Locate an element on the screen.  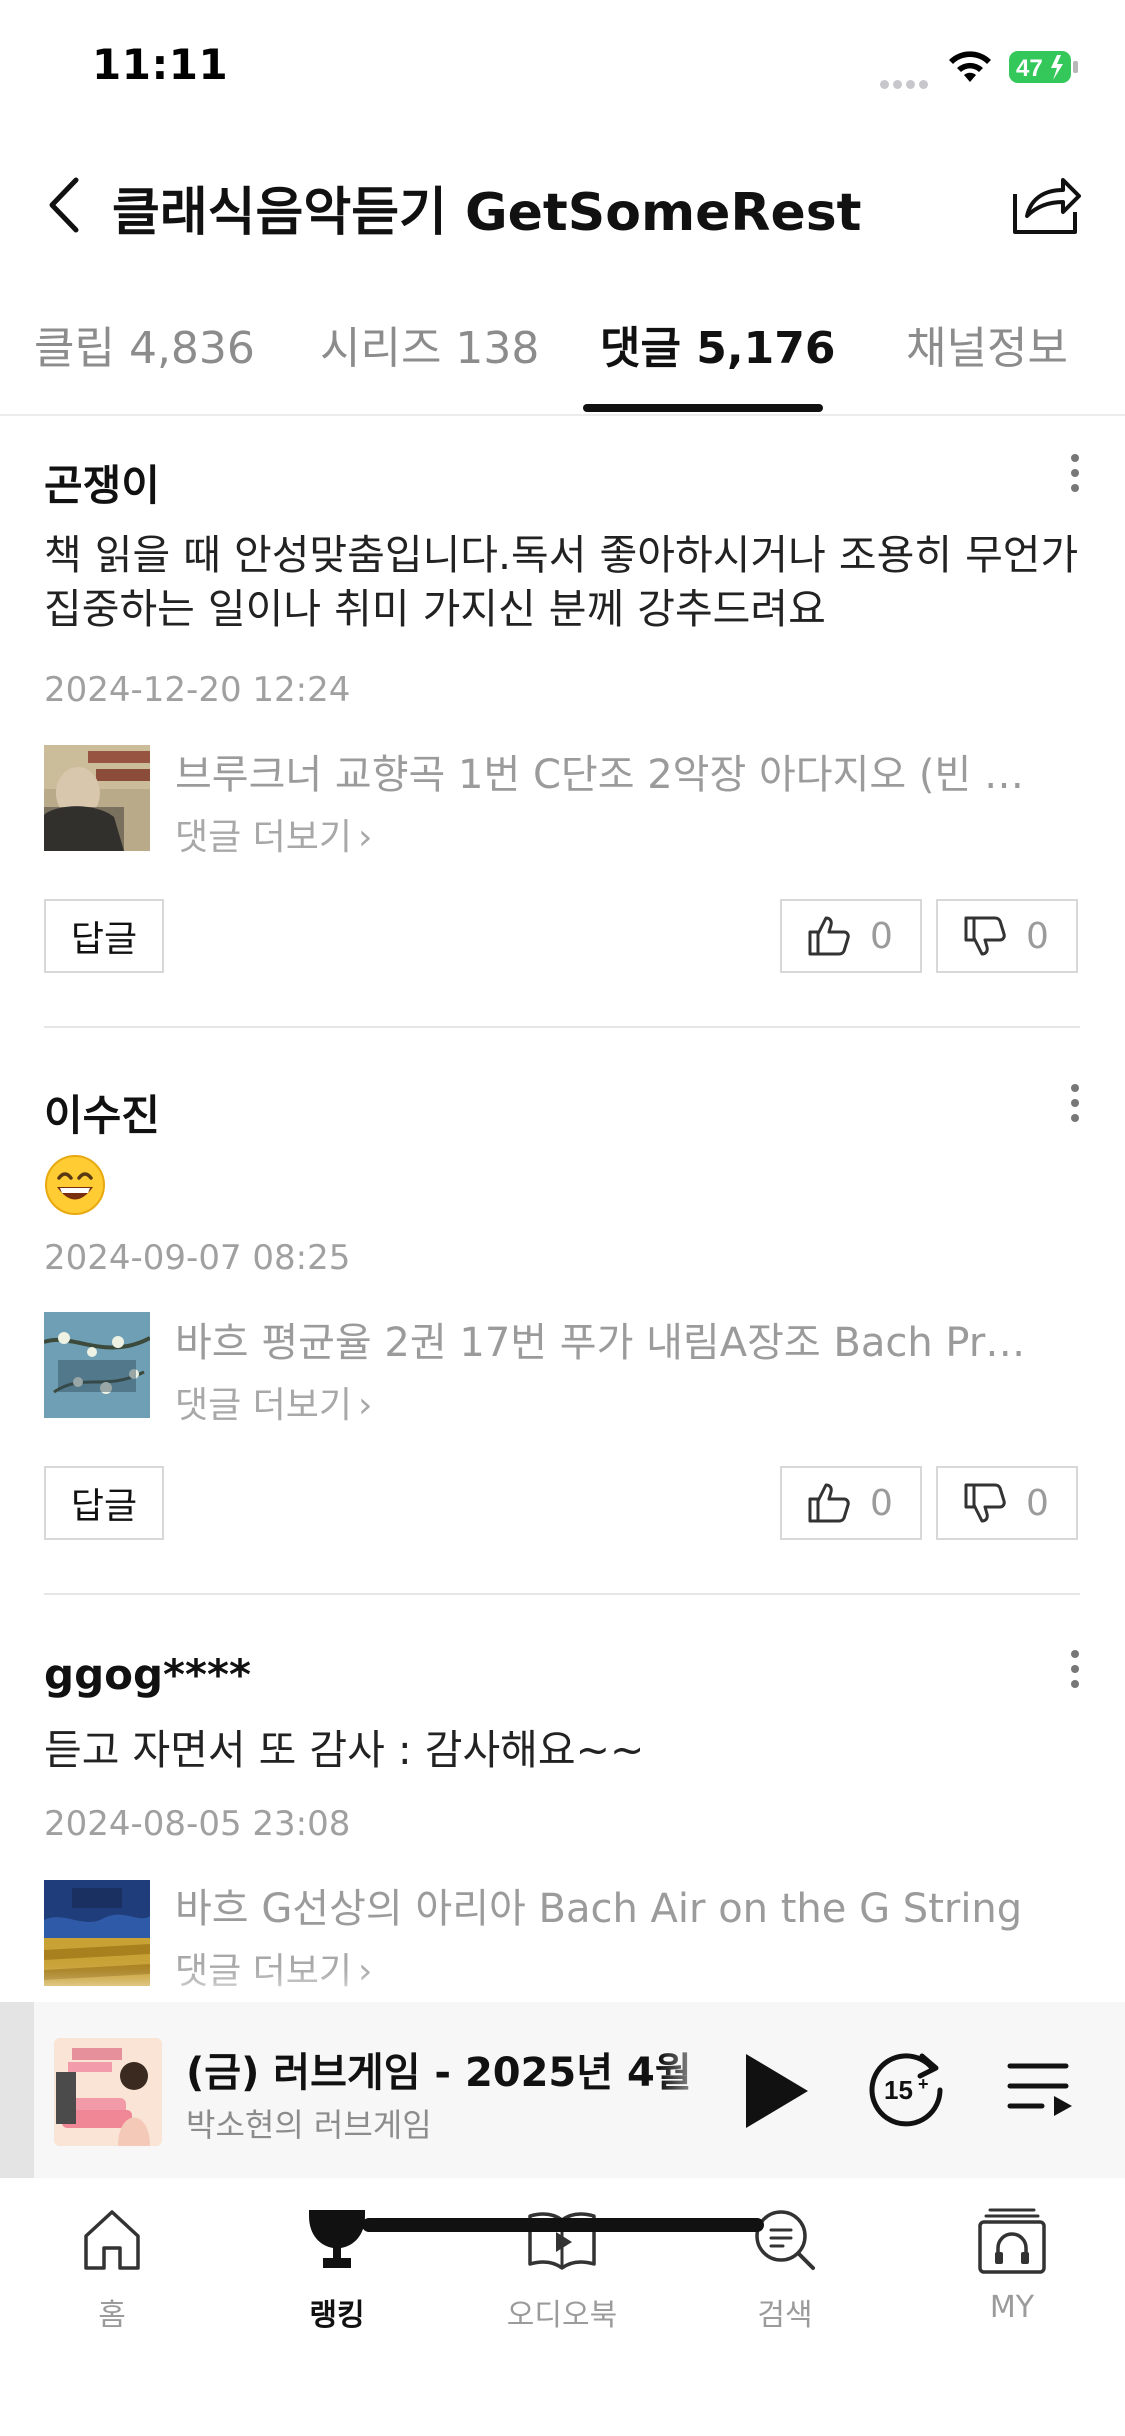
audiobook-icon is located at coordinates (562, 2241).